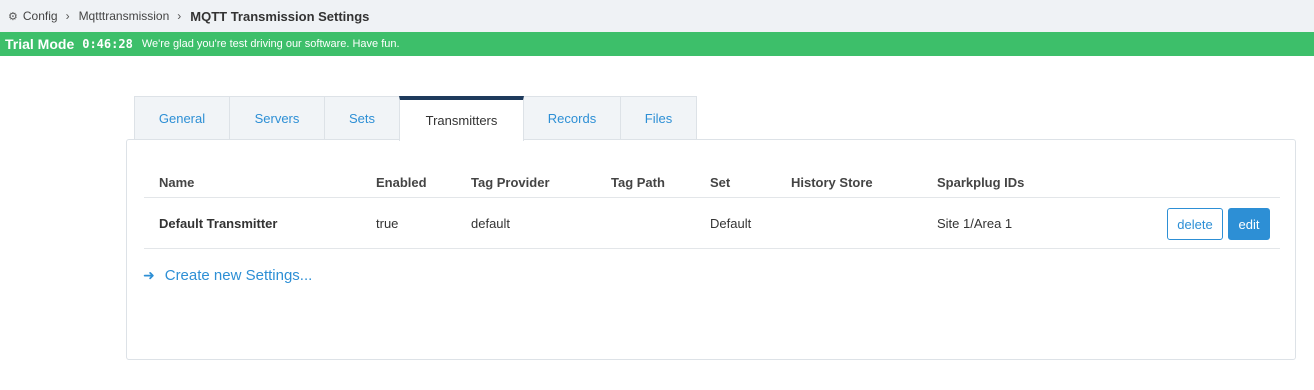  I want to click on breadcrumb-item-config: ⚙ Config, so click(33, 16).